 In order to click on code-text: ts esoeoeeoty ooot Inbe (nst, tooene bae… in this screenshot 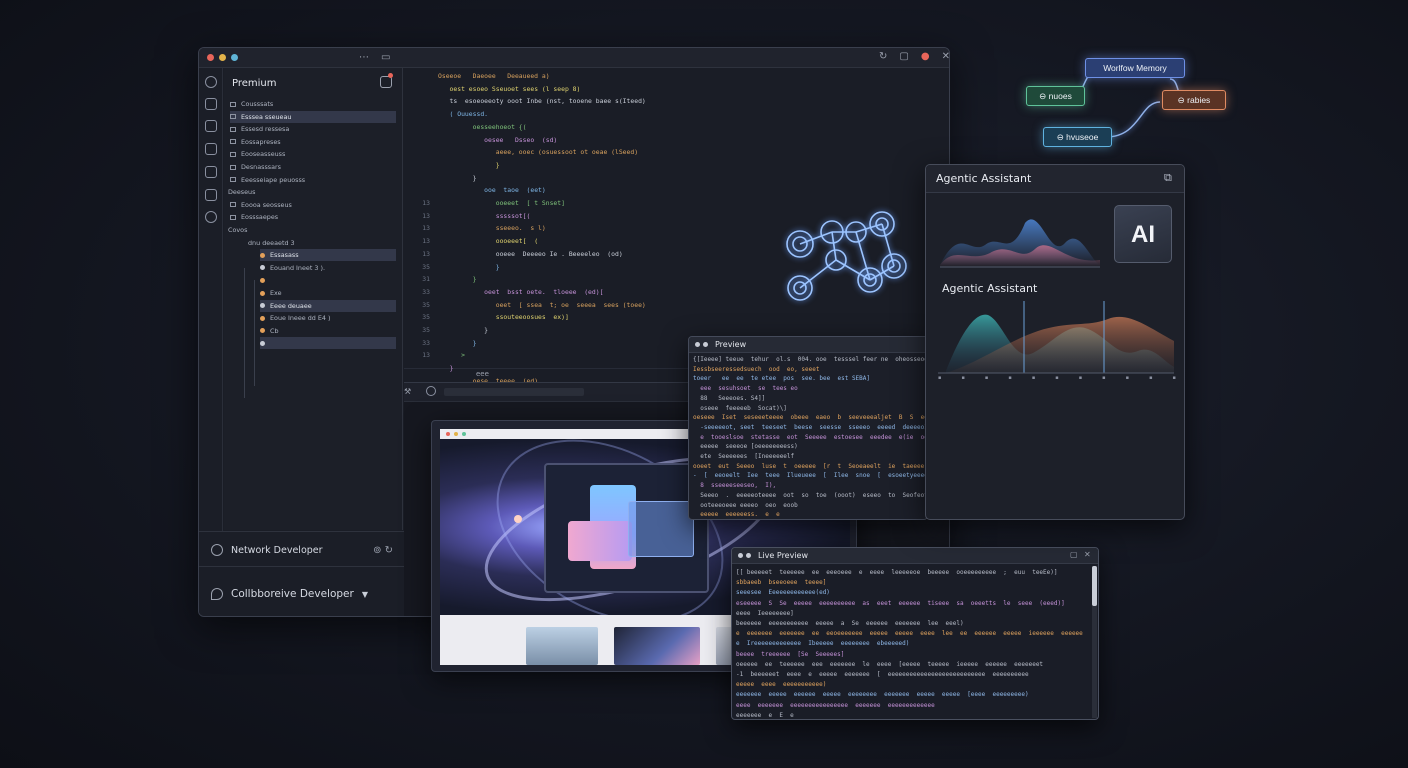, I will do `click(547, 101)`.